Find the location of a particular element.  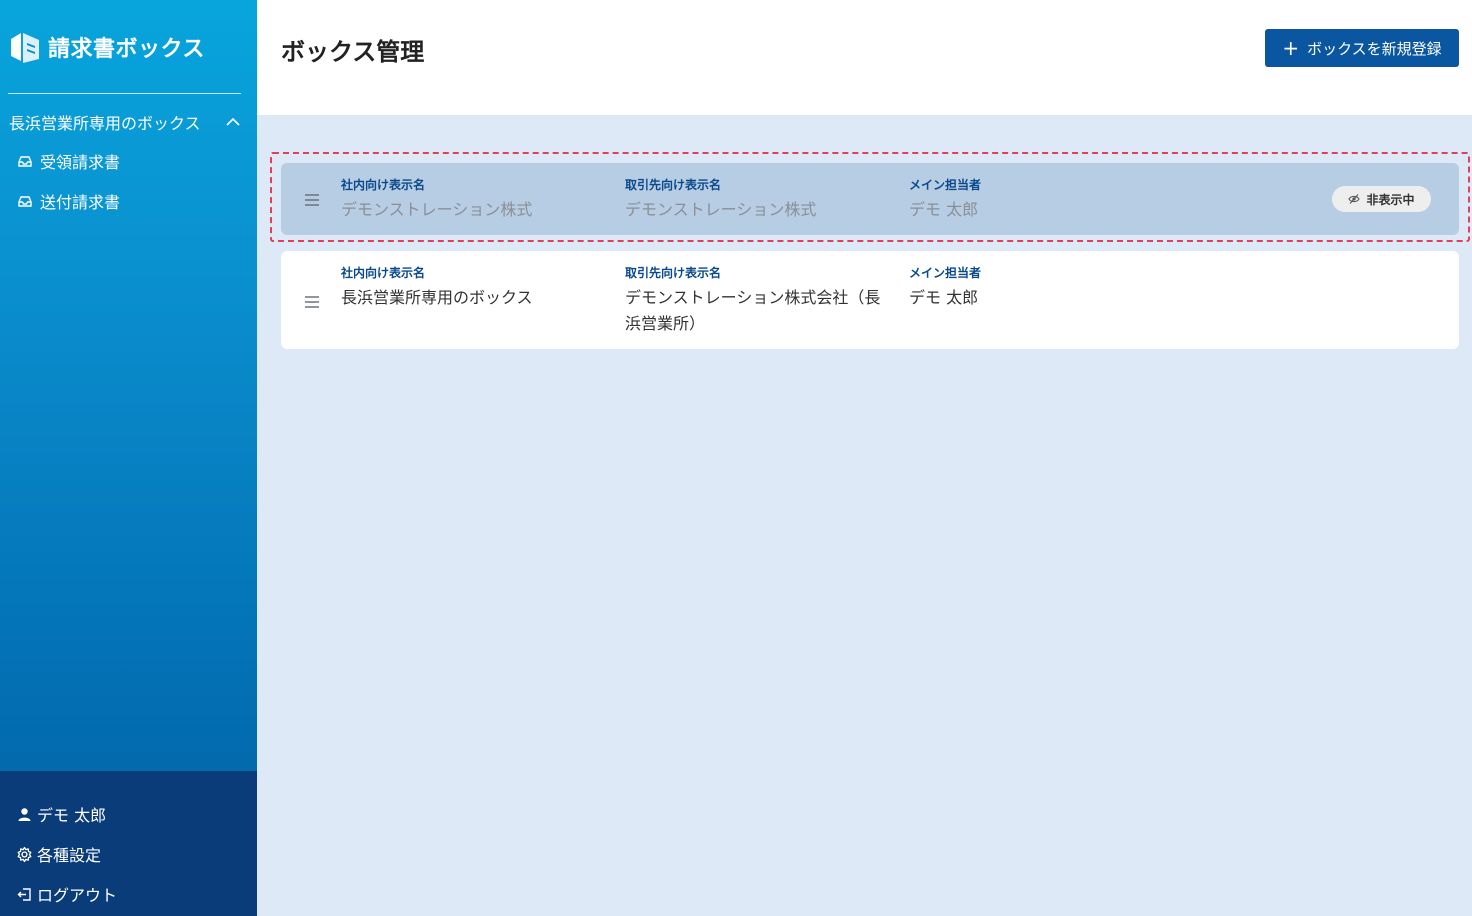

partner-name-field: 取引先向け表示名 デモンストレーション株式会社（長浜営業所） is located at coordinates (760, 301).